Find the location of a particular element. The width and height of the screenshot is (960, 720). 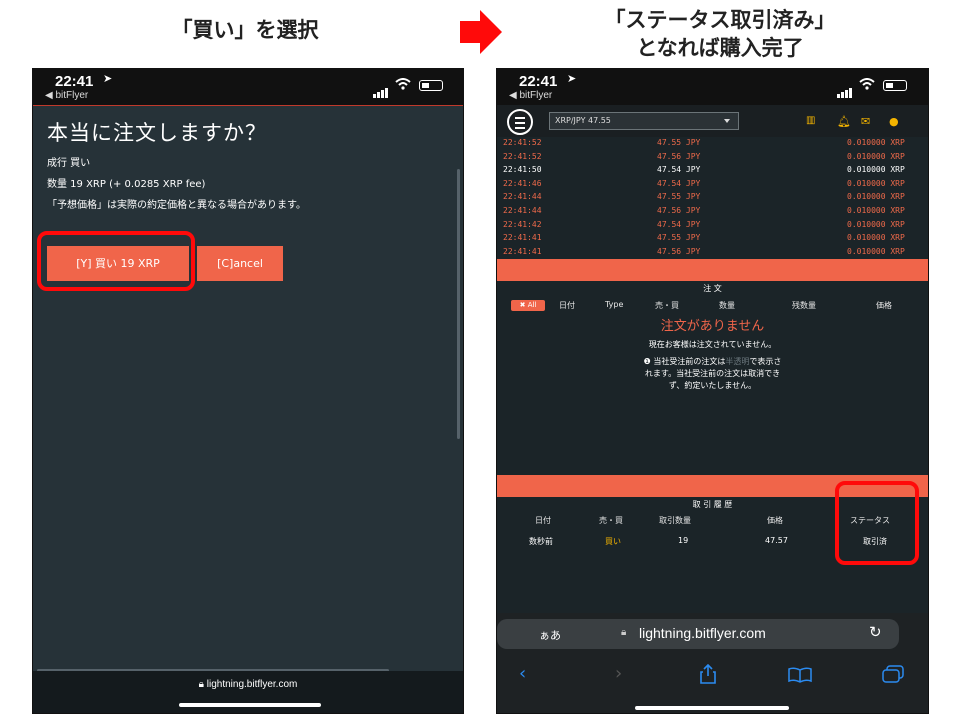

reload-icon: ↻ is located at coordinates (875, 632).